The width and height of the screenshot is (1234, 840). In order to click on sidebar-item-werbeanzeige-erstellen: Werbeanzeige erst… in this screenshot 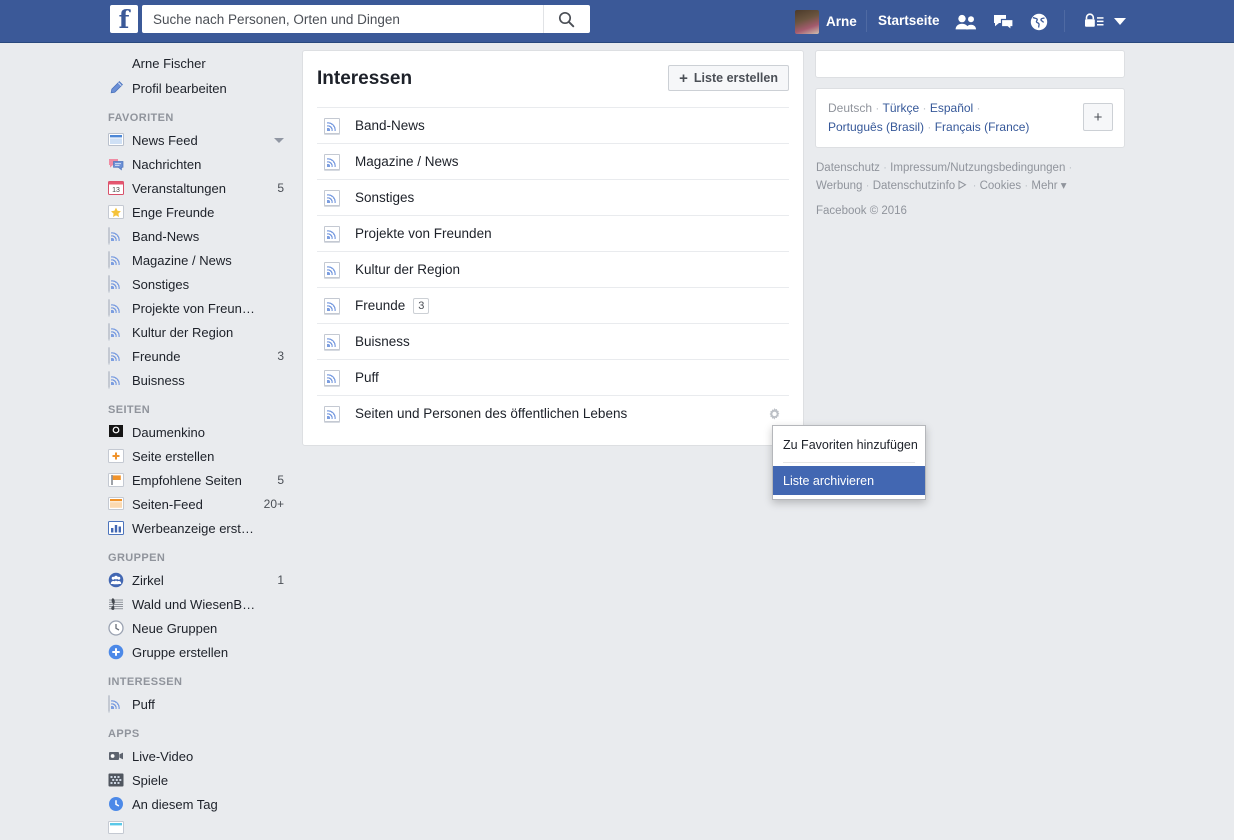, I will do `click(196, 528)`.